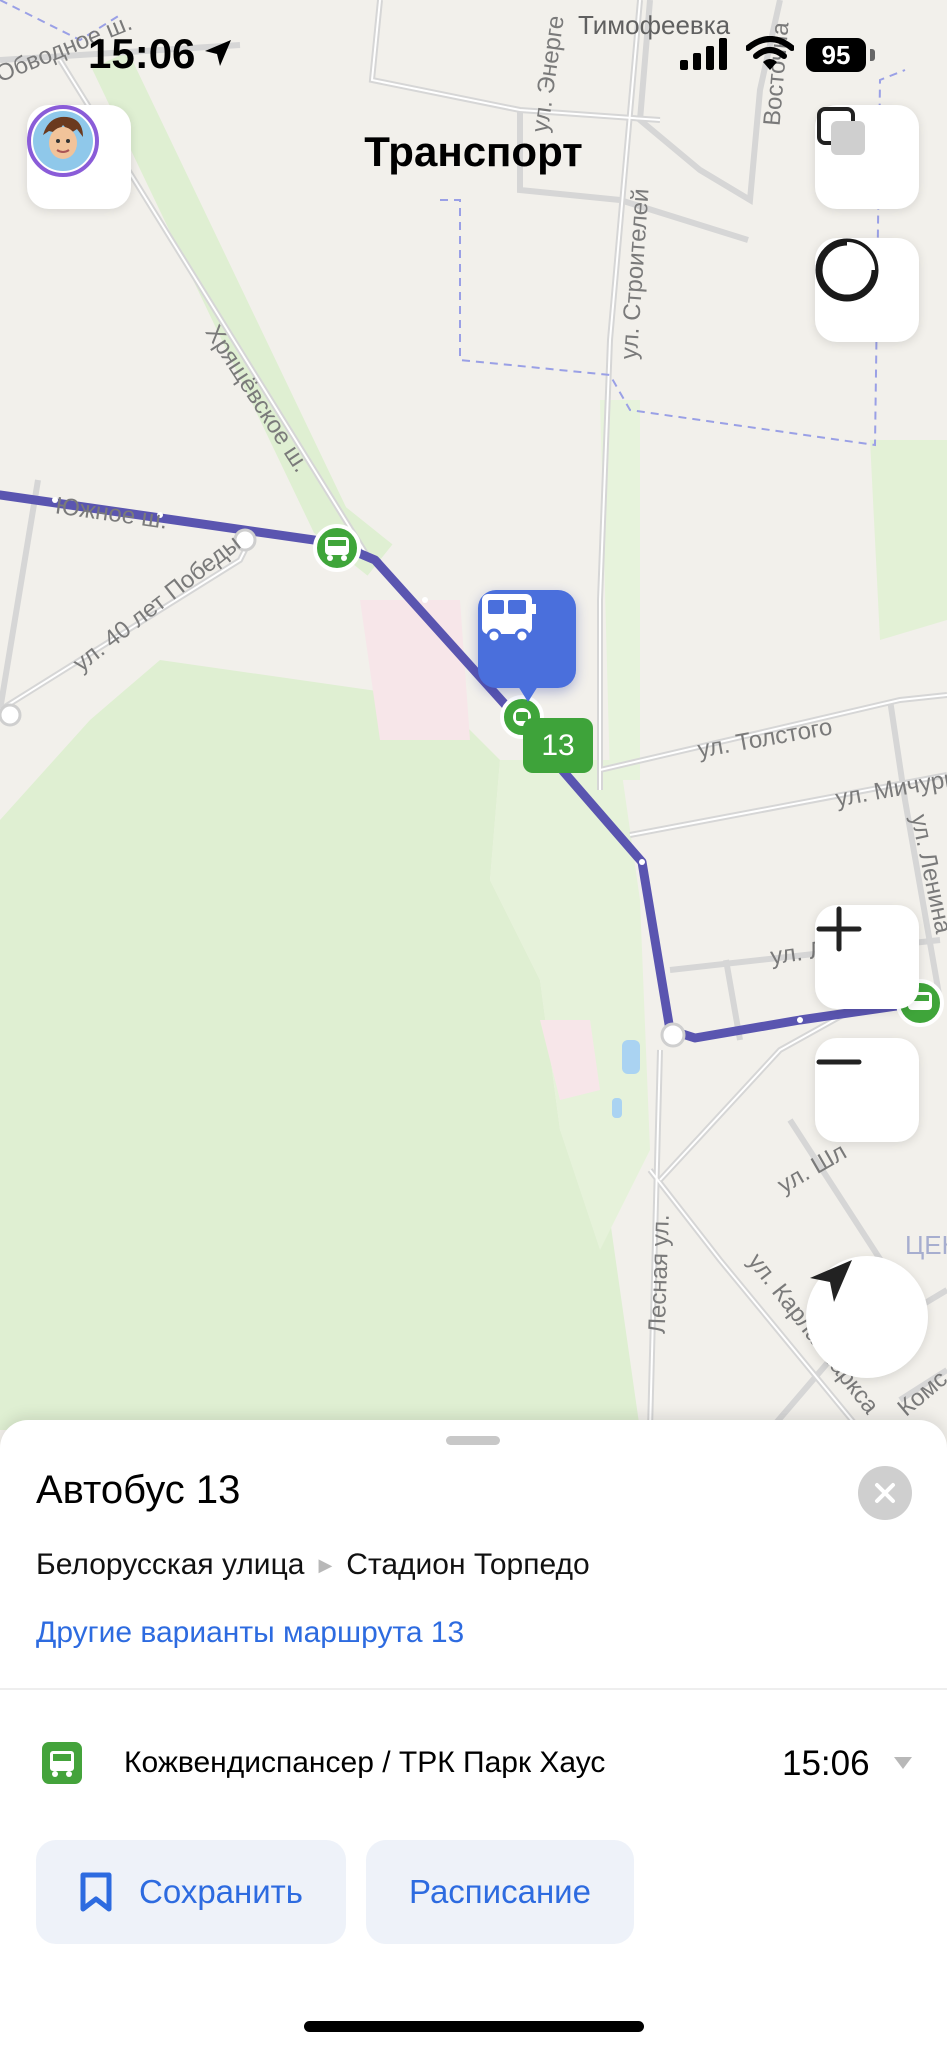 The width and height of the screenshot is (947, 2048). Describe the element at coordinates (867, 957) in the screenshot. I see `zoom-in-button` at that location.